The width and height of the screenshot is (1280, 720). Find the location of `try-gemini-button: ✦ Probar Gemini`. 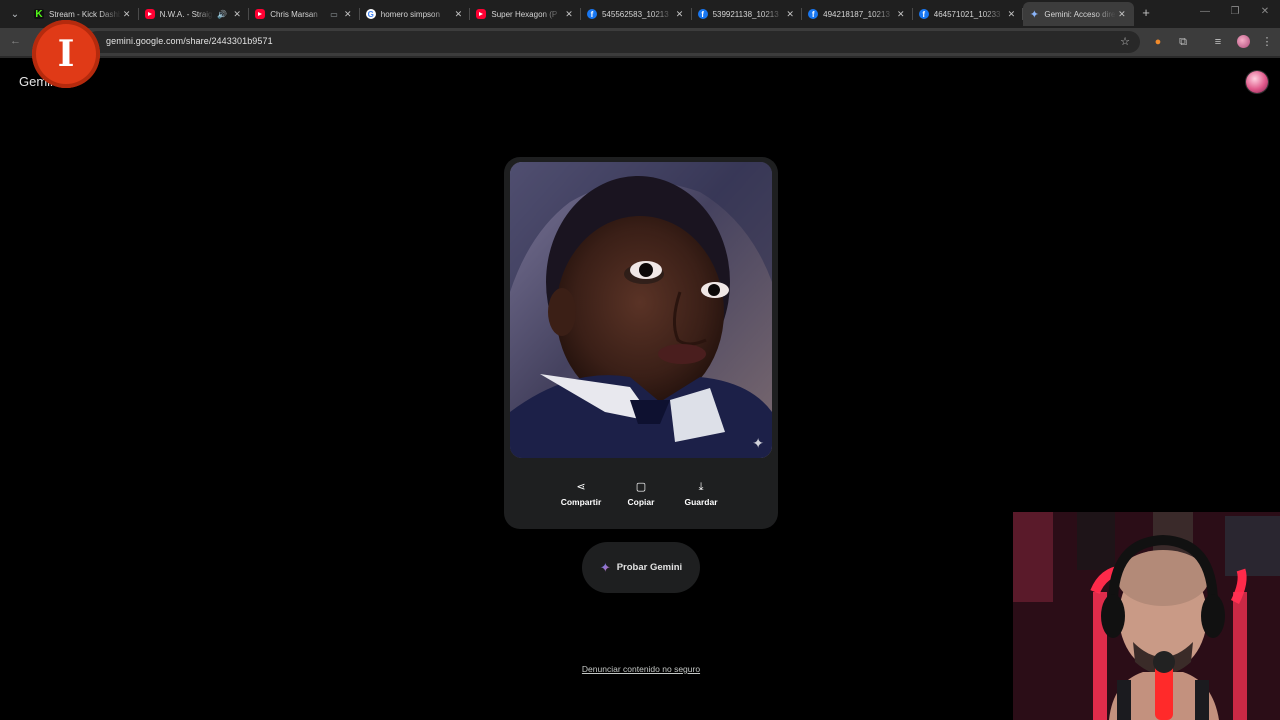

try-gemini-button: ✦ Probar Gemini is located at coordinates (641, 567).